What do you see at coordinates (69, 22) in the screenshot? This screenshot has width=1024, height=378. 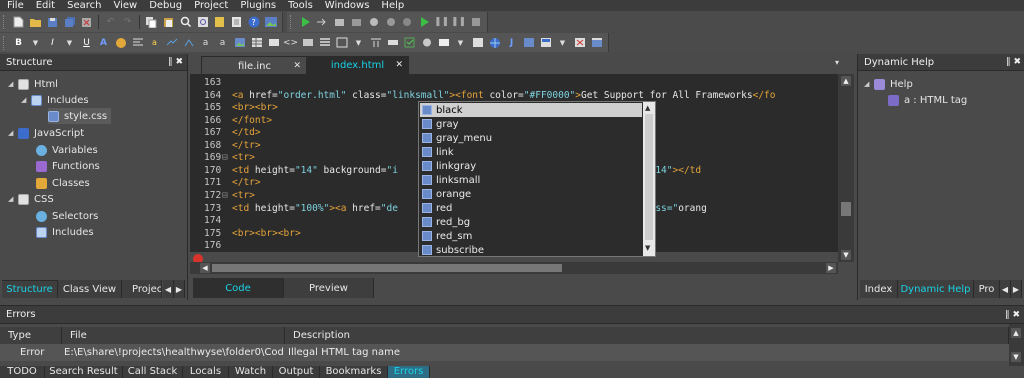 I see `save-all-icon` at bounding box center [69, 22].